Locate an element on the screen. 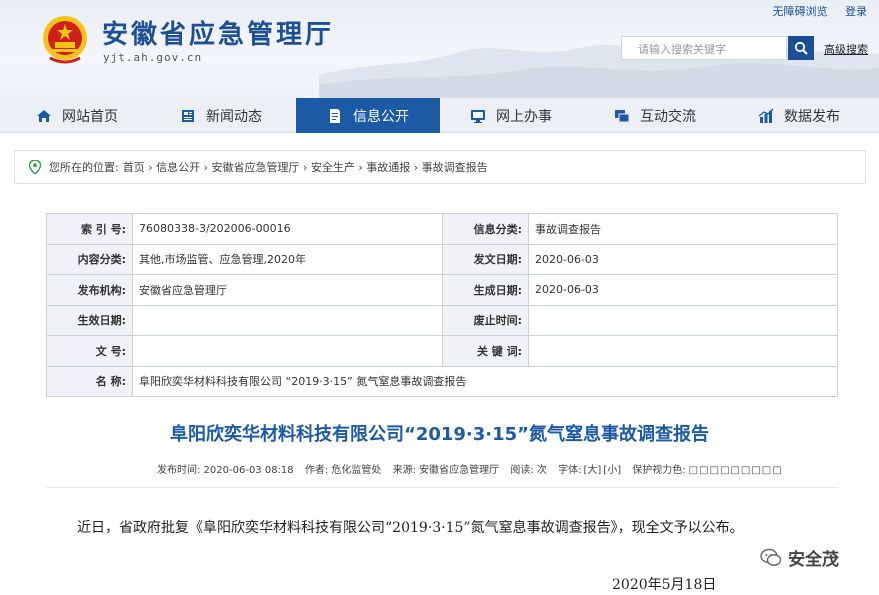 The height and width of the screenshot is (595, 879). content-value: 其他,市场监管、应急管理,2020年 is located at coordinates (287, 259).